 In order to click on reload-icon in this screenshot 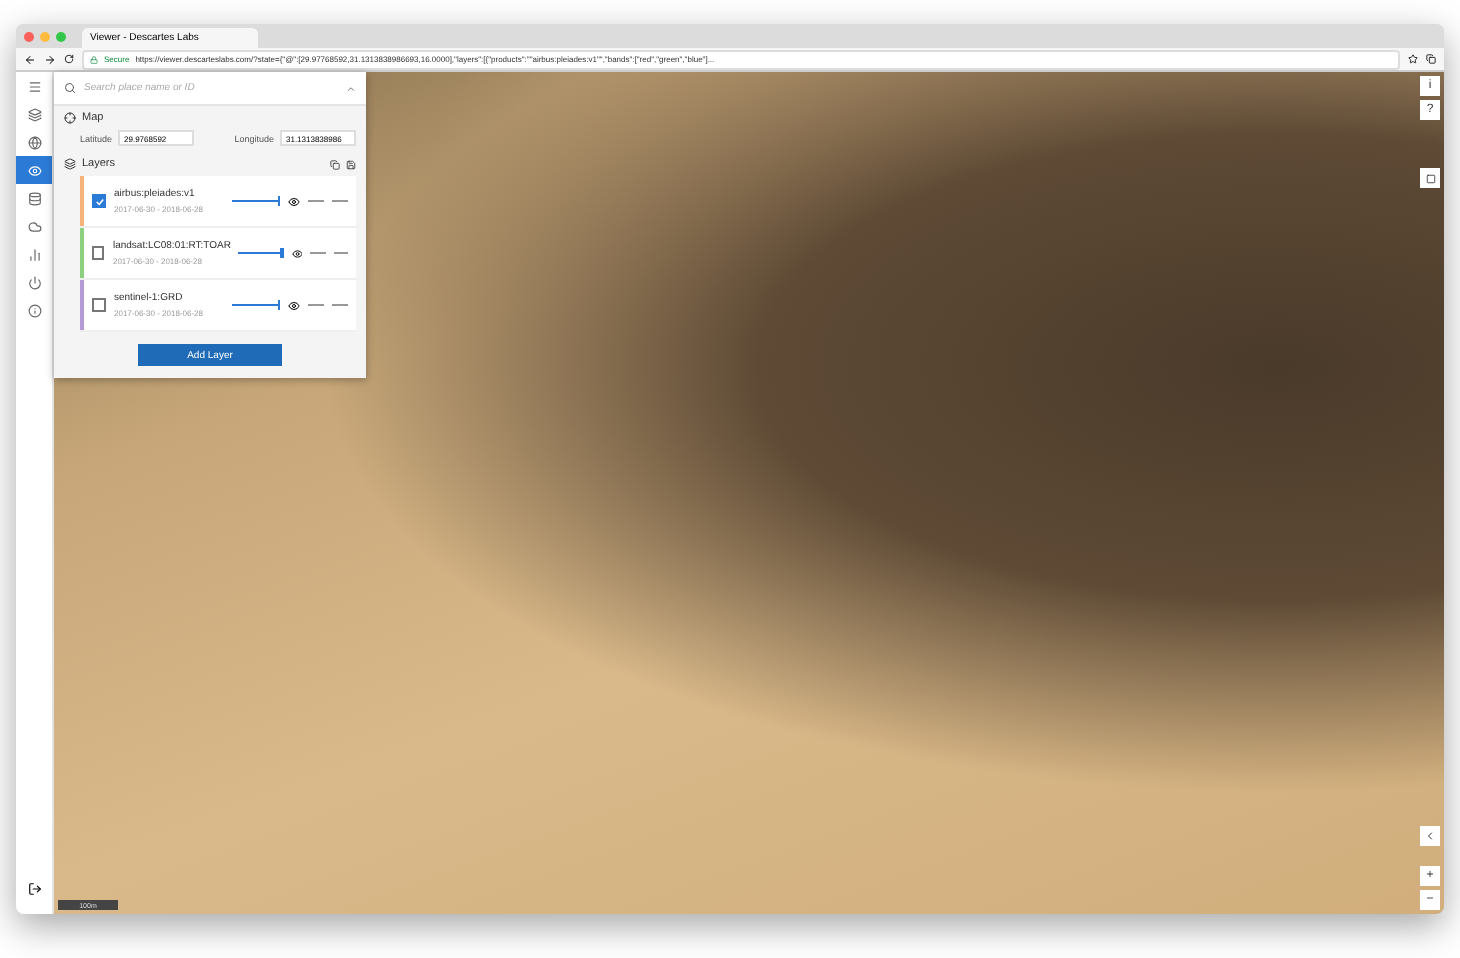, I will do `click(69, 59)`.